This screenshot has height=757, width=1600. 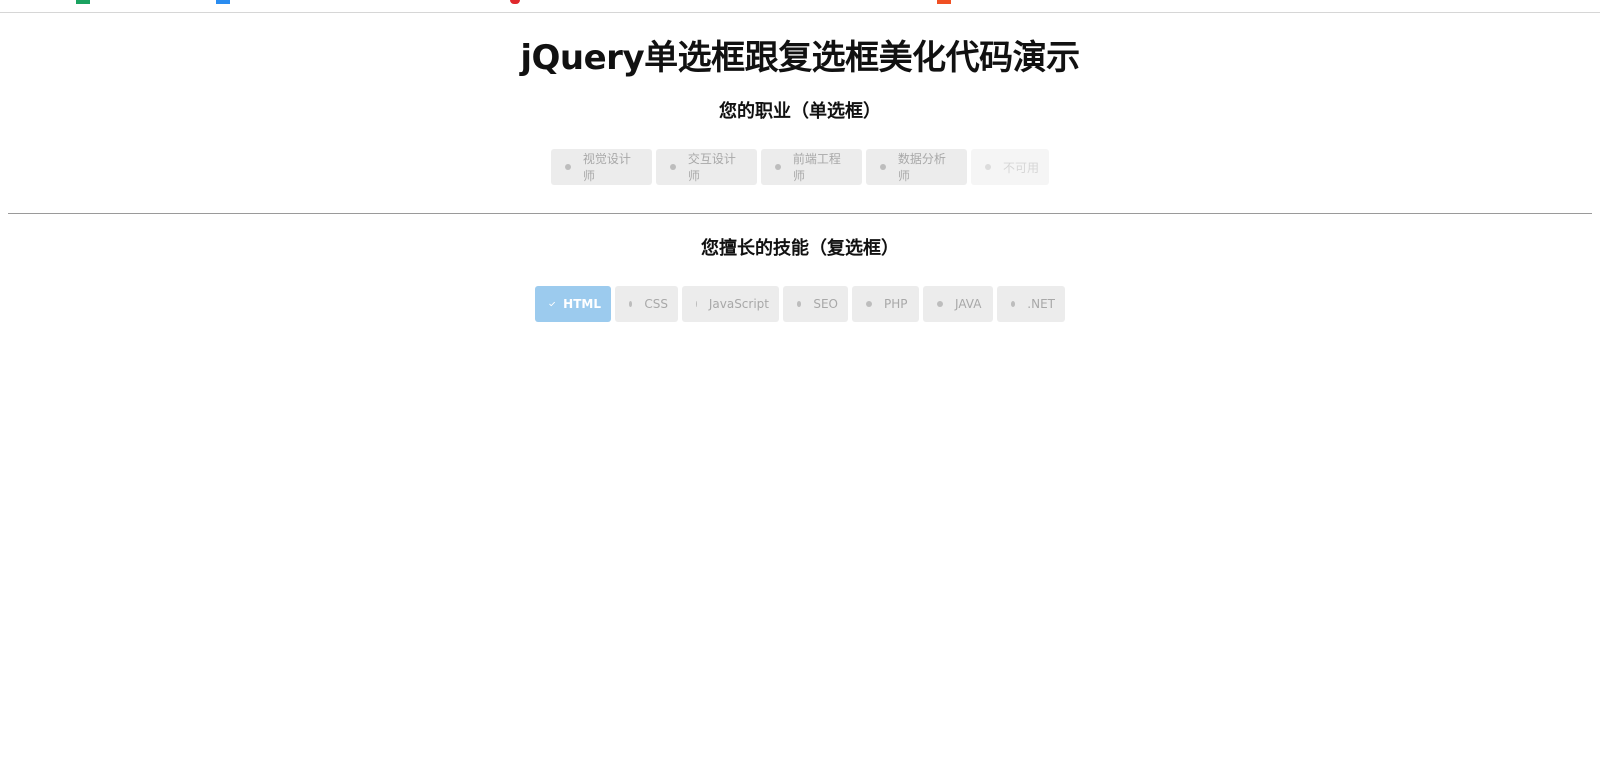 I want to click on checkbox-option-label: .NET, so click(x=1041, y=304).